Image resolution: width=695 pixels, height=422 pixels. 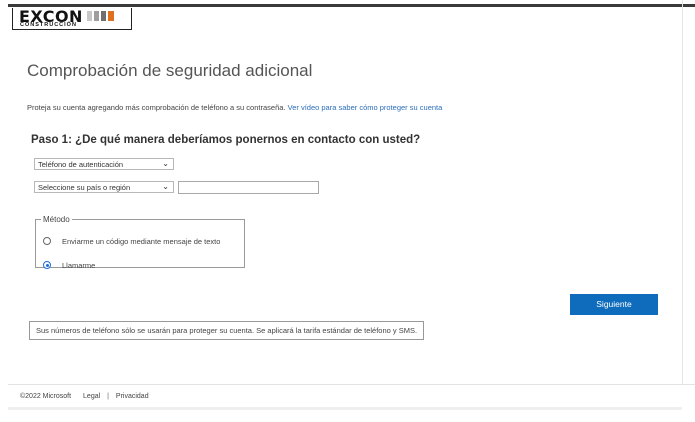 I want to click on contact-method-value: Teléfono de autenticación, so click(x=81, y=164).